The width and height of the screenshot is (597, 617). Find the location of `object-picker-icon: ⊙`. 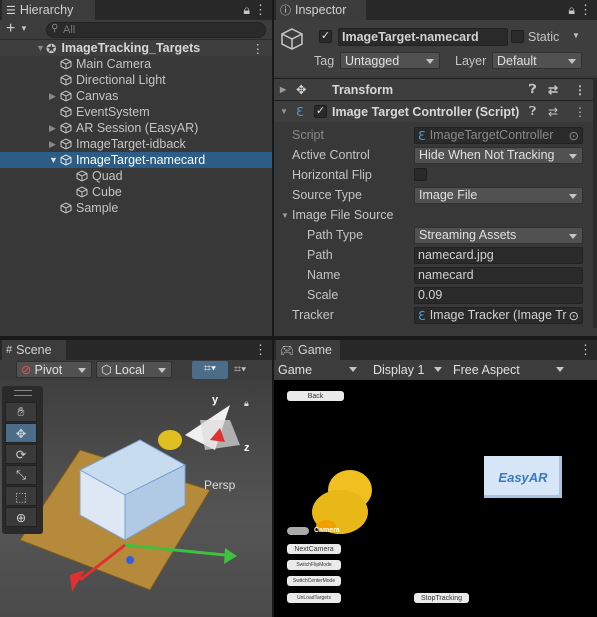

object-picker-icon: ⊙ is located at coordinates (573, 315).